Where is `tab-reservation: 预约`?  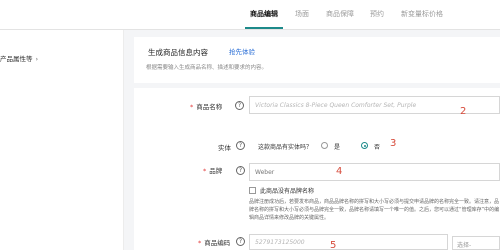
tab-reservation: 预约 is located at coordinates (377, 14).